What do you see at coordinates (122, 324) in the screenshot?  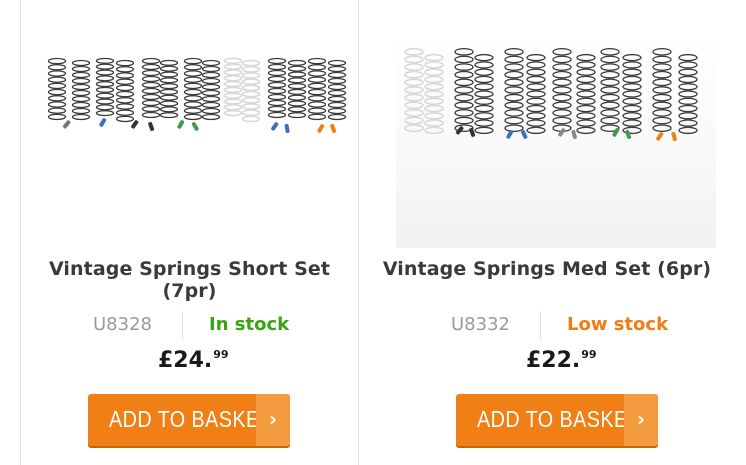 I see `product-sku: U8328` at bounding box center [122, 324].